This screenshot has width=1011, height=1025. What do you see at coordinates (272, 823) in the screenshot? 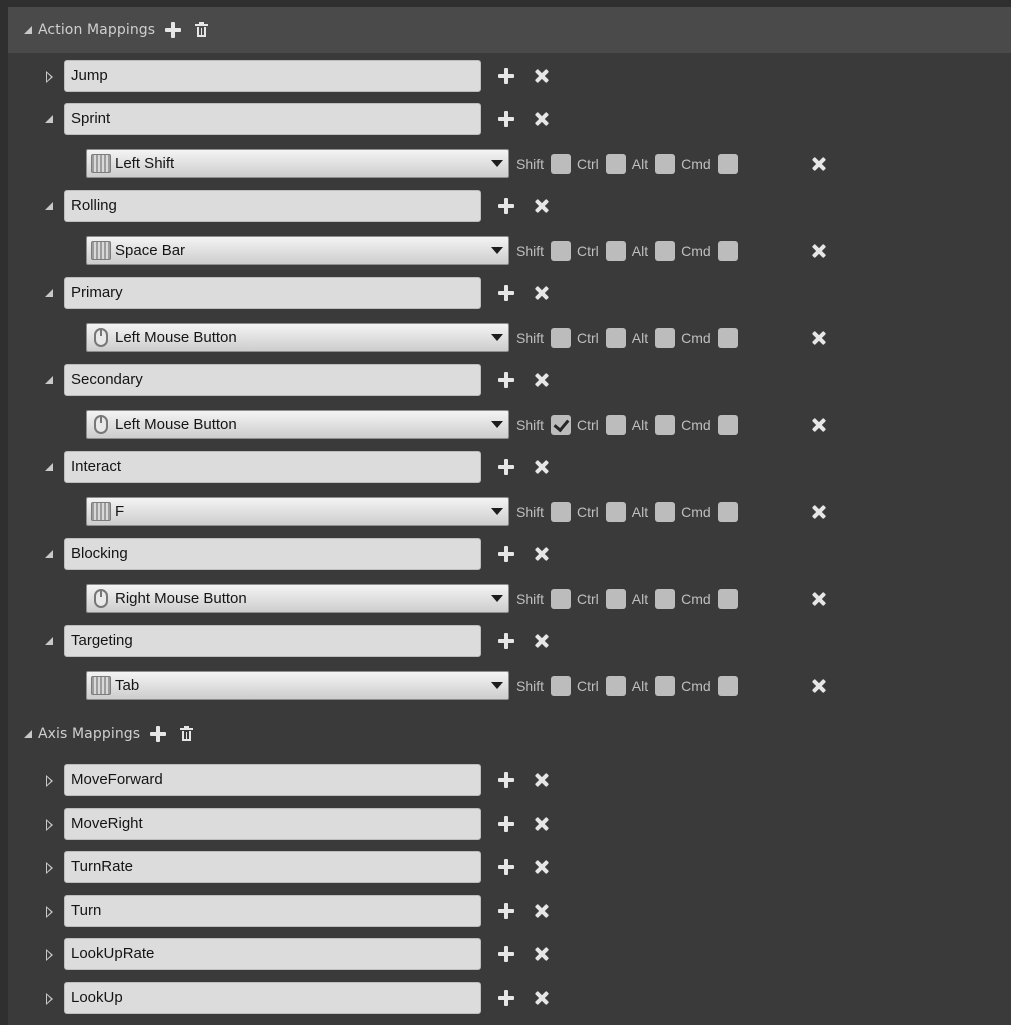
I see `axis-mapping-name-input: MoveRight` at bounding box center [272, 823].